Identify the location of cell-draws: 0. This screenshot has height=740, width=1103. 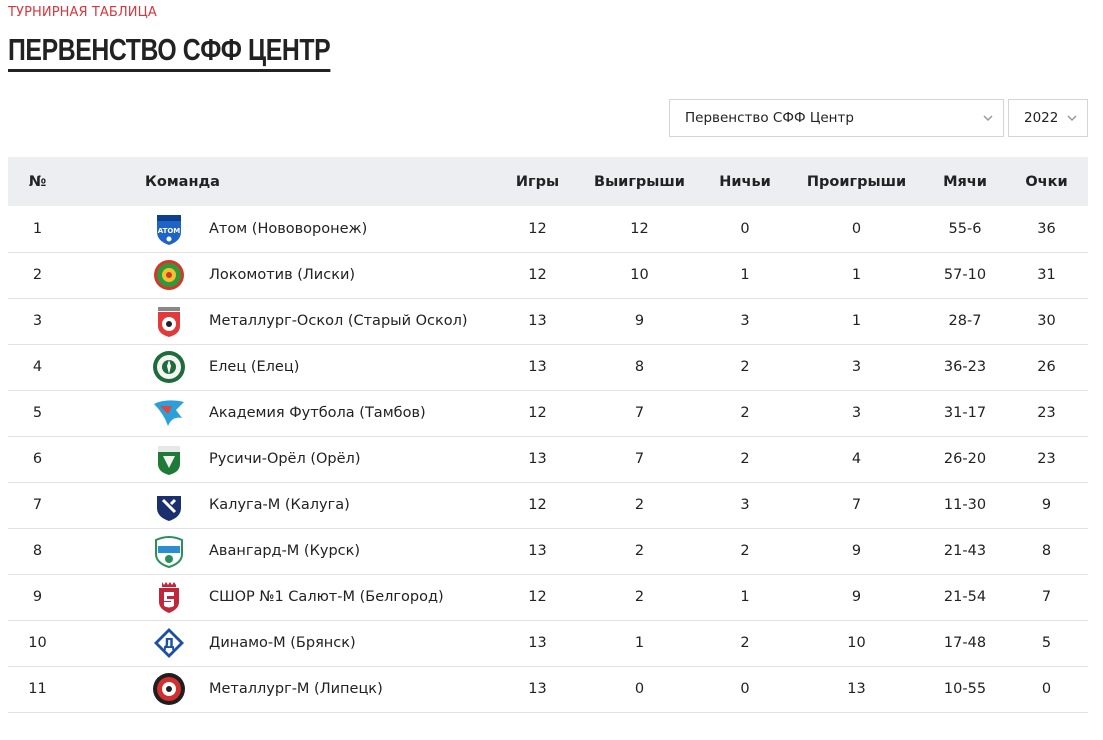
(745, 689).